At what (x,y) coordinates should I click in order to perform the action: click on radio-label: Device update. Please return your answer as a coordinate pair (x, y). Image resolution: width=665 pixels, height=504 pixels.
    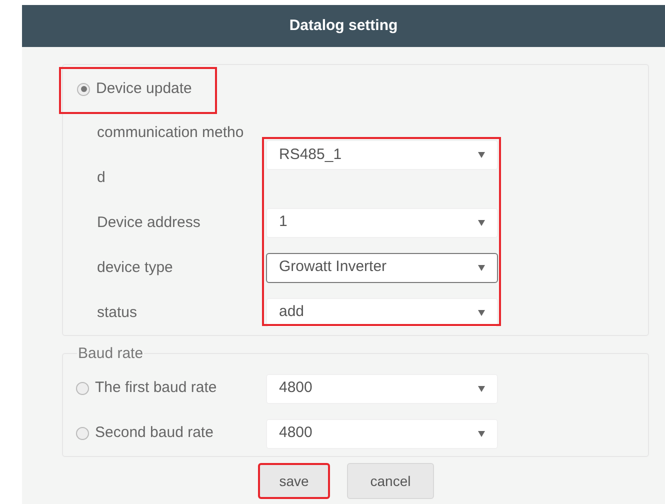
    Looking at the image, I should click on (144, 88).